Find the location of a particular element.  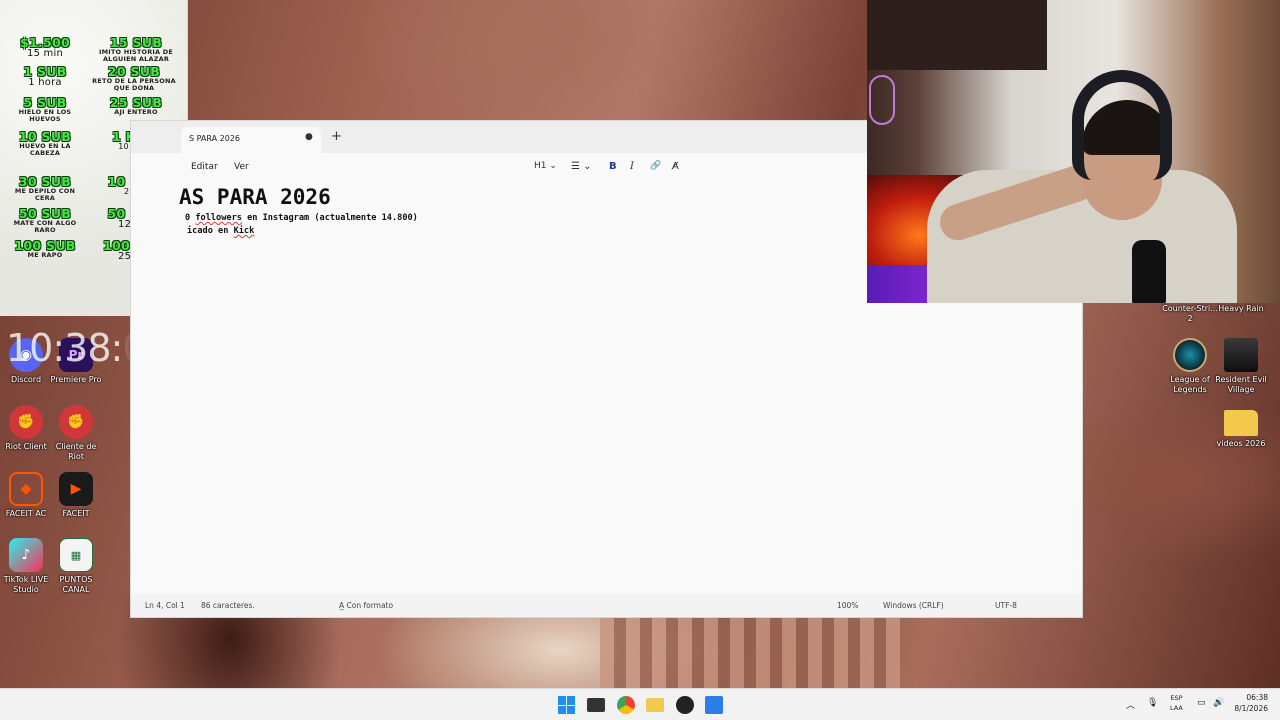

desktop-icon-label: Premiere Pro is located at coordinates (76, 379).